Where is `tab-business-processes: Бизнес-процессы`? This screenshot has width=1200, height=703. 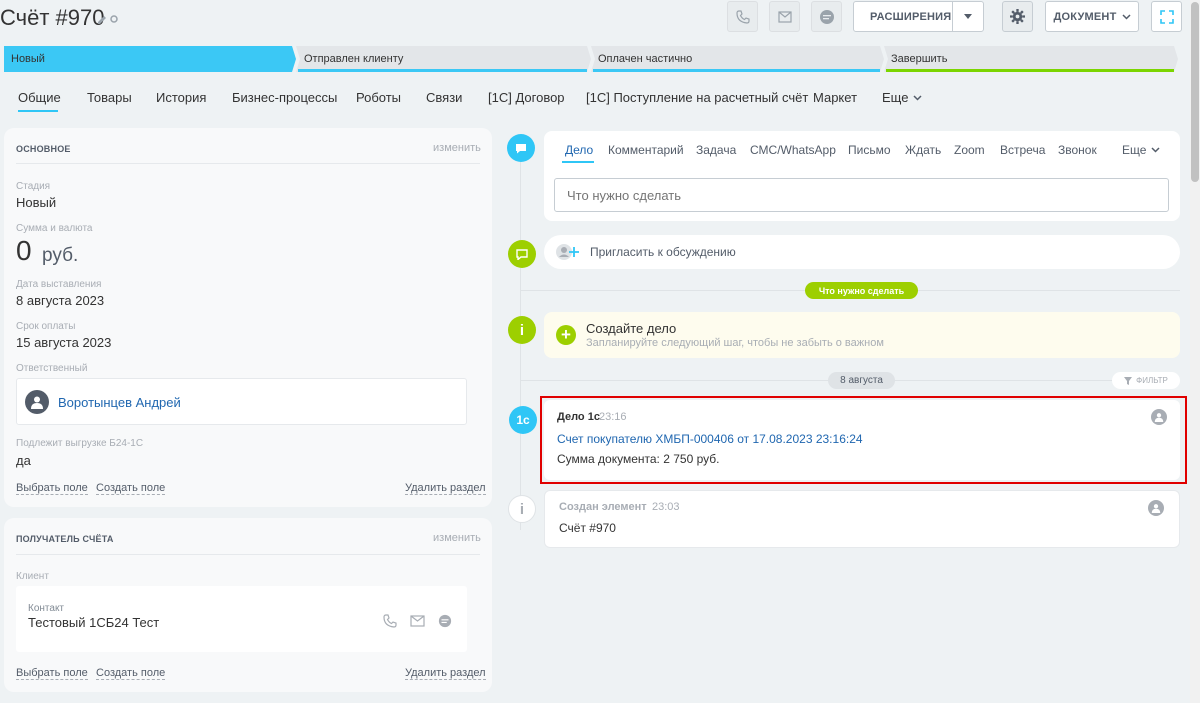 tab-business-processes: Бизнес-процессы is located at coordinates (284, 97).